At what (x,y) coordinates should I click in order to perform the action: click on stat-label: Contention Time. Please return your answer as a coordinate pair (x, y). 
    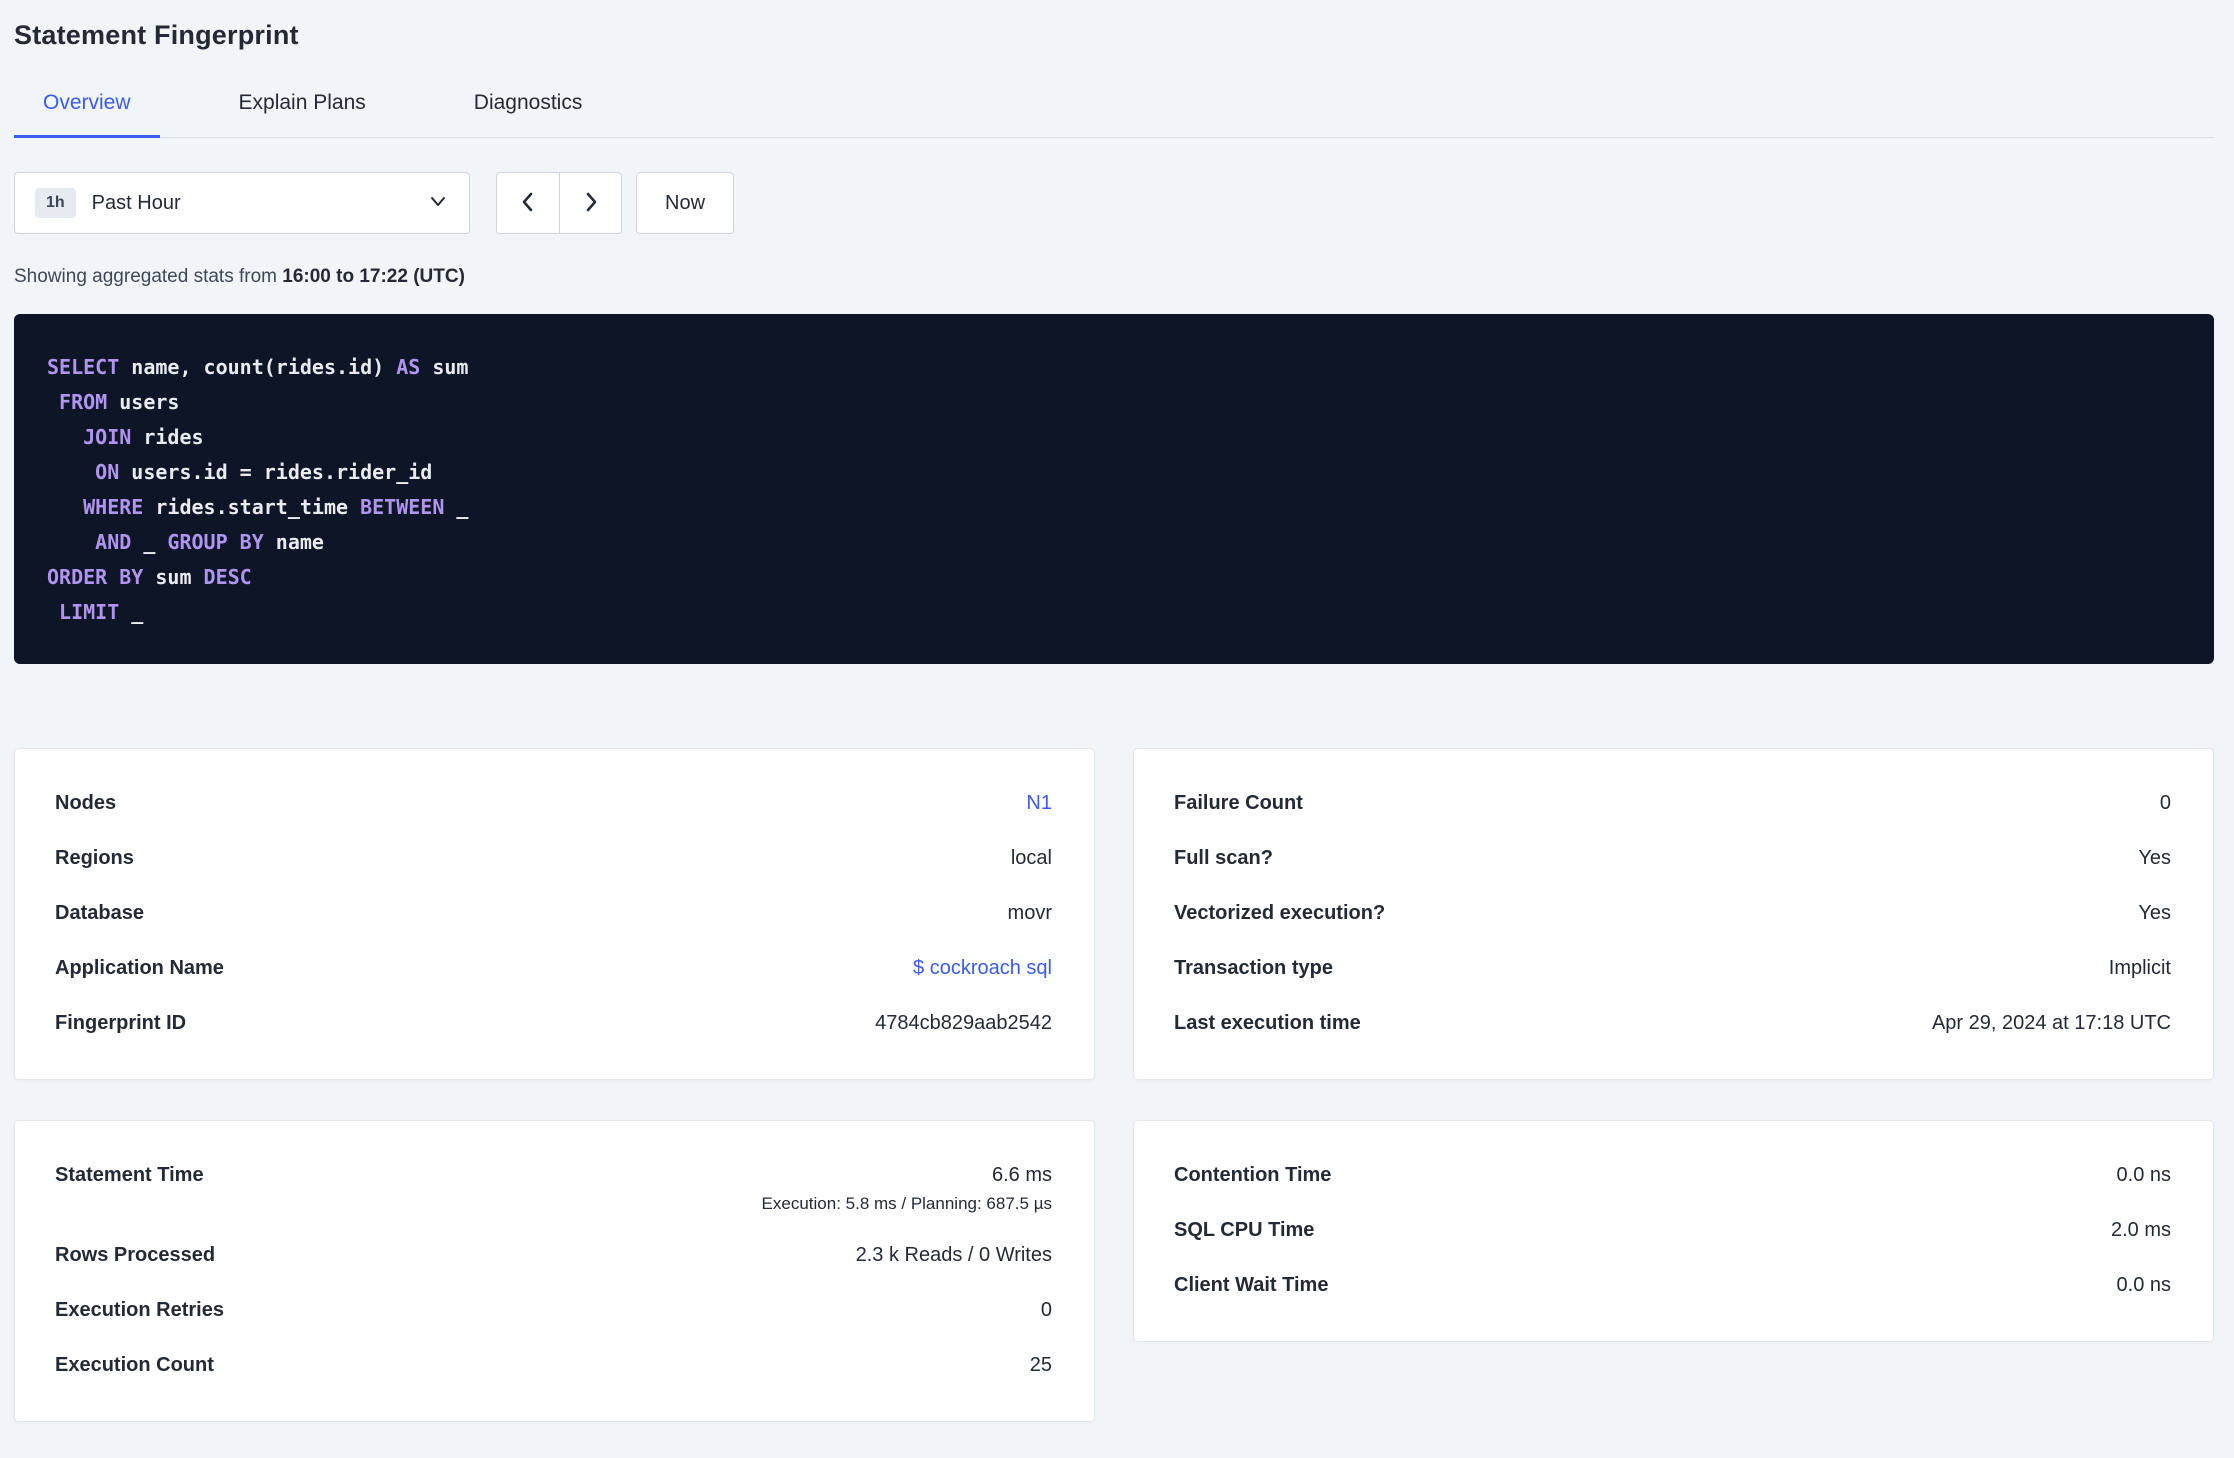
    Looking at the image, I should click on (1253, 1175).